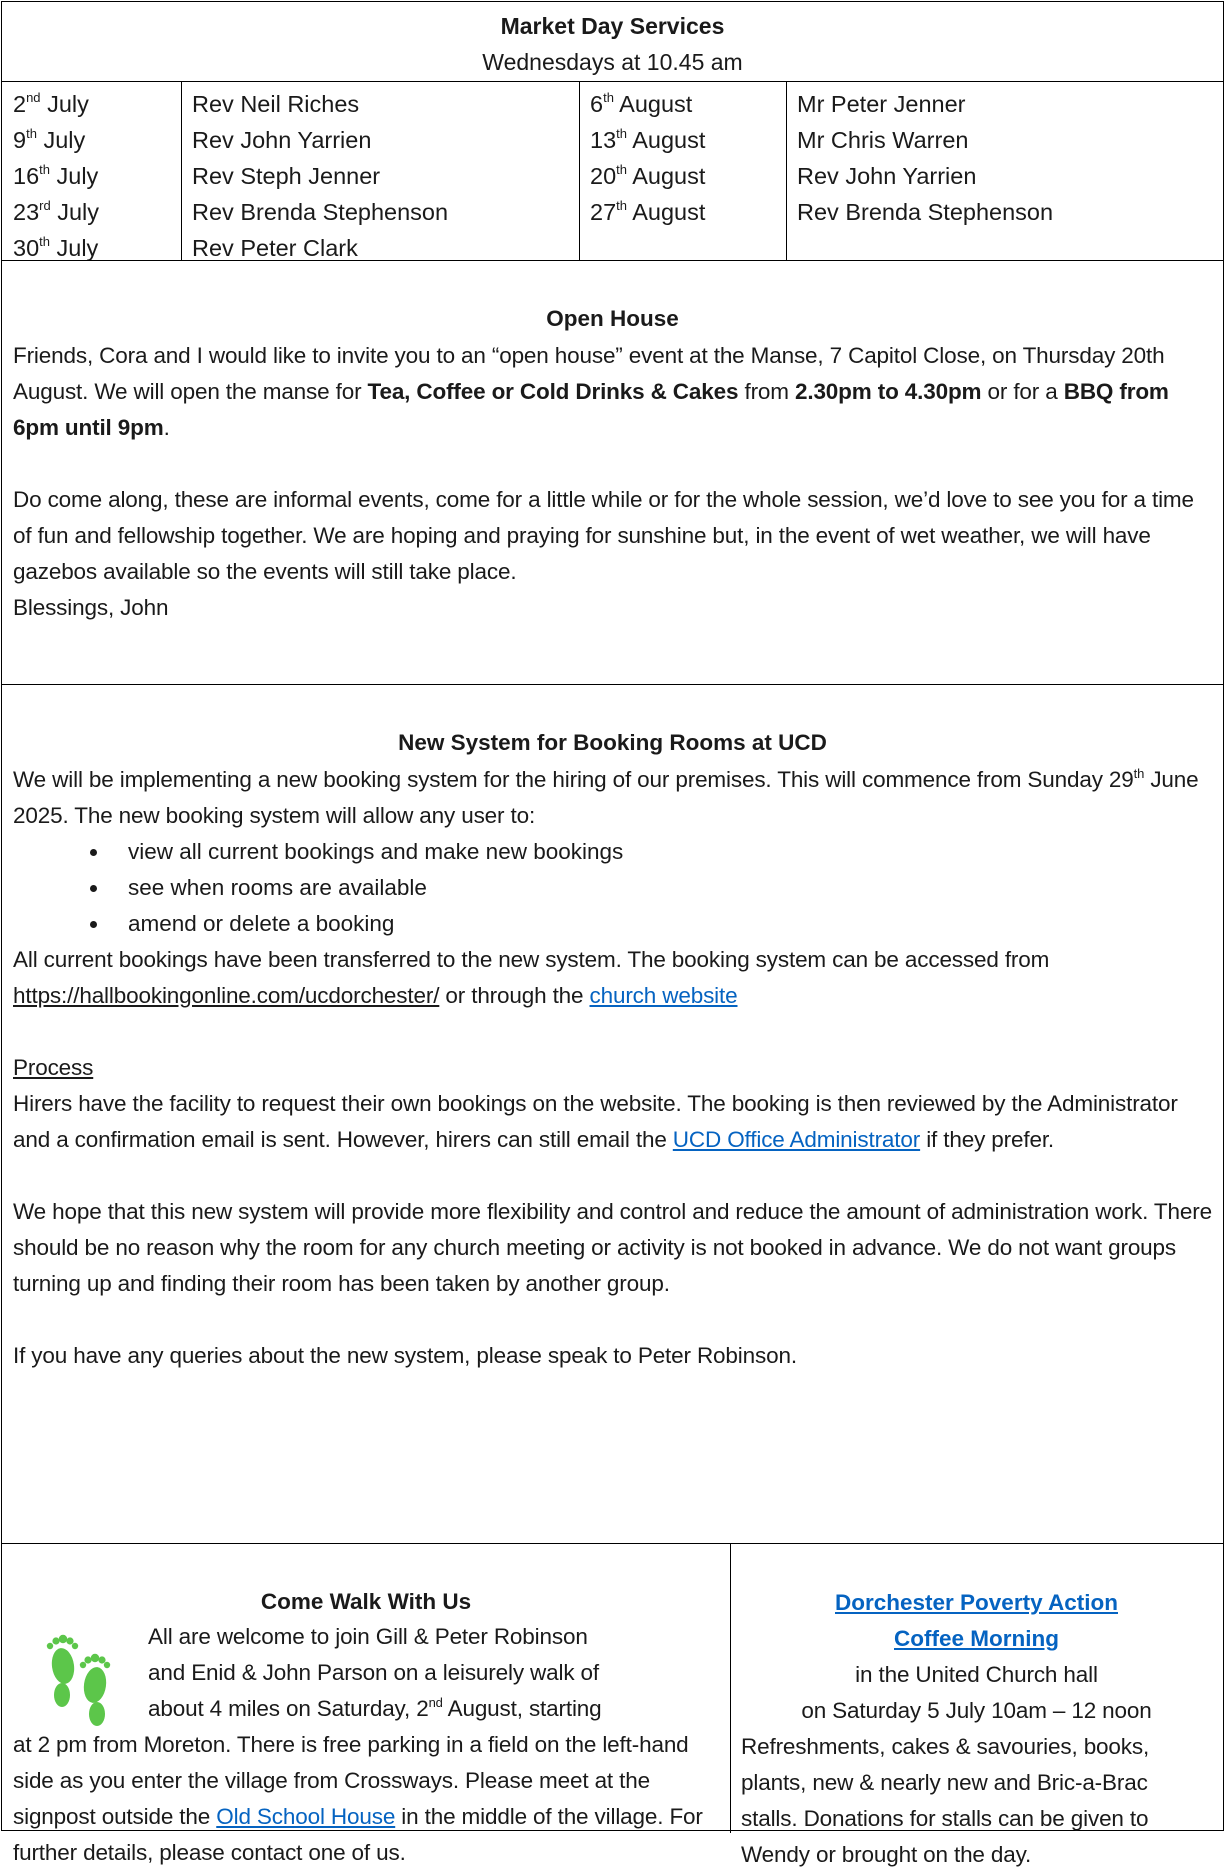  I want to click on list-item: see when rooms are available, so click(656, 888).